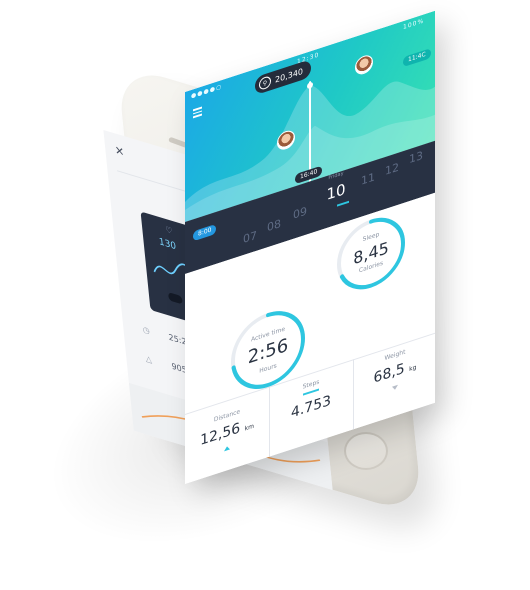 The width and height of the screenshot is (530, 590). What do you see at coordinates (119, 151) in the screenshot?
I see `close-icon: ✕` at bounding box center [119, 151].